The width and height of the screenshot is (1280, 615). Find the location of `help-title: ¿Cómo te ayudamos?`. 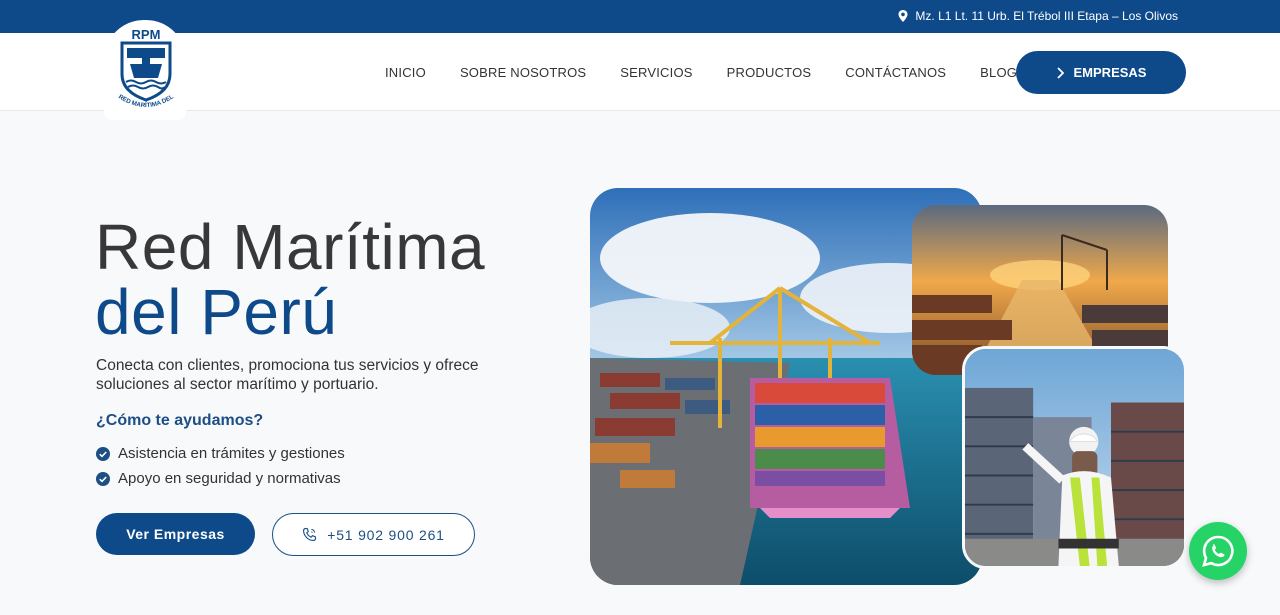

help-title: ¿Cómo te ayudamos? is located at coordinates (180, 420).